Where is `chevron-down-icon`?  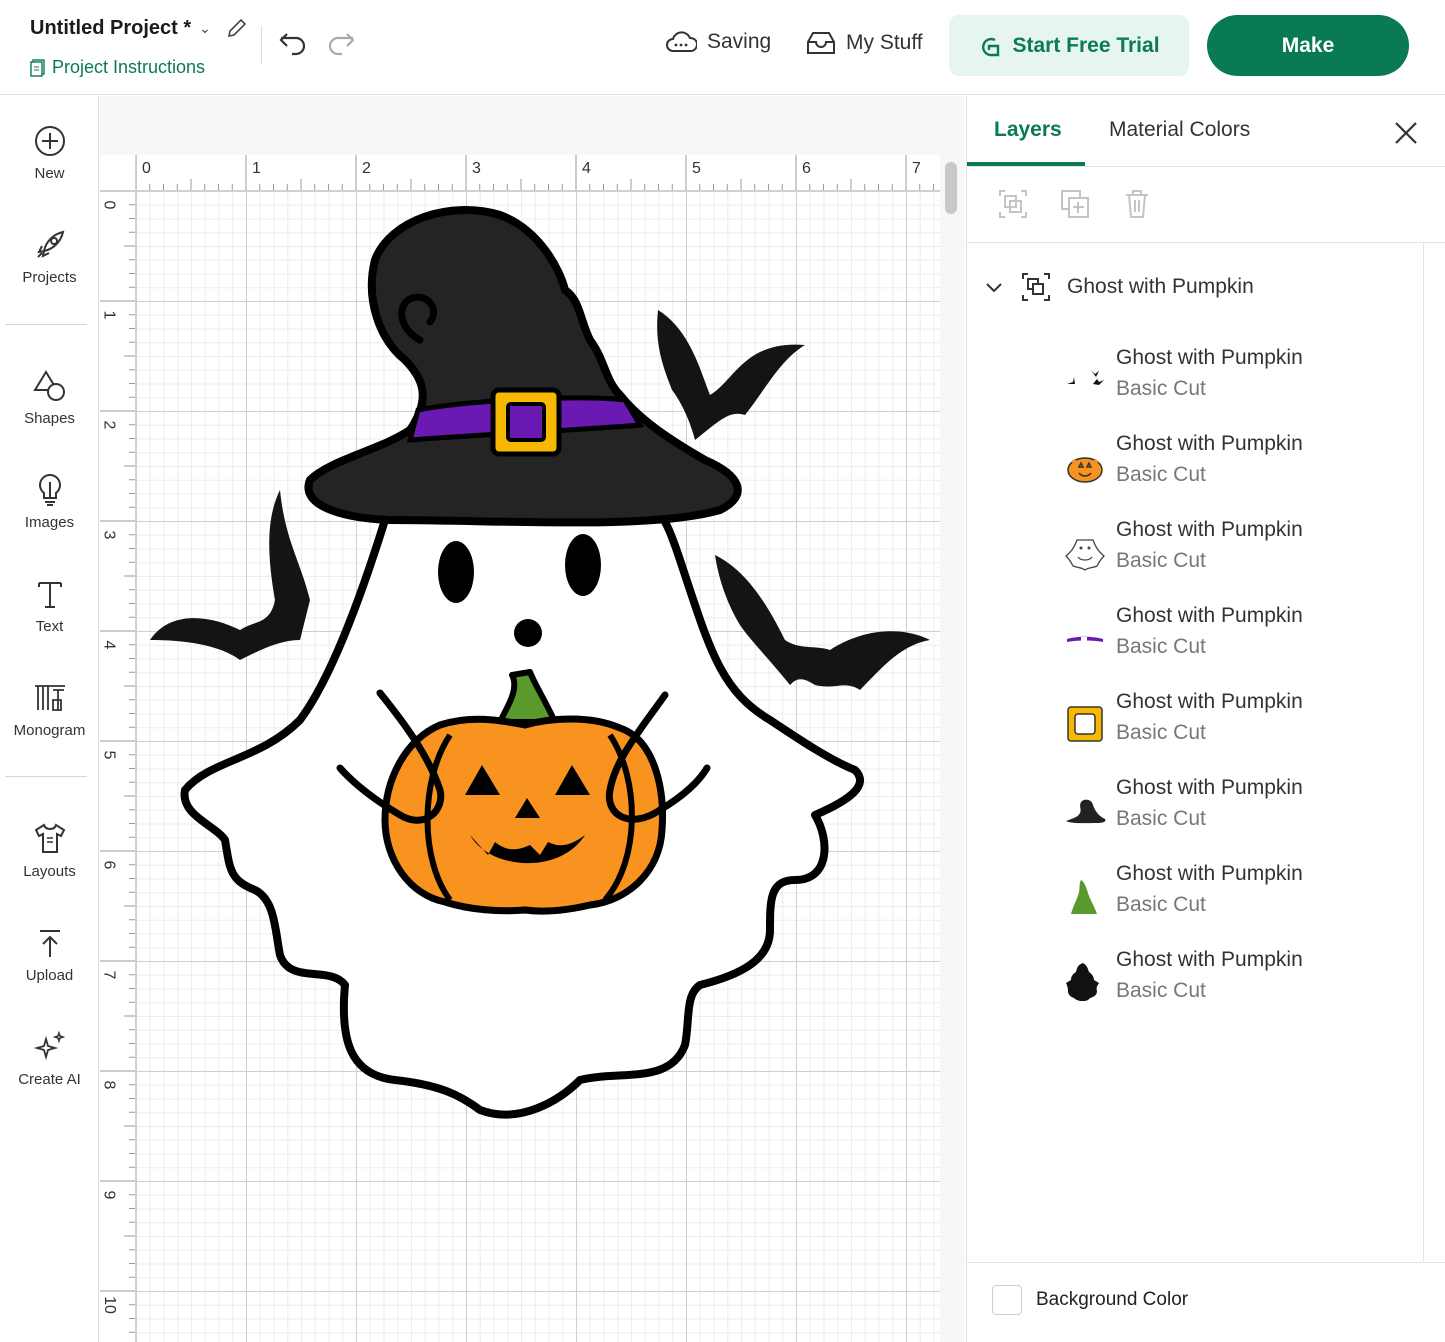 chevron-down-icon is located at coordinates (994, 287).